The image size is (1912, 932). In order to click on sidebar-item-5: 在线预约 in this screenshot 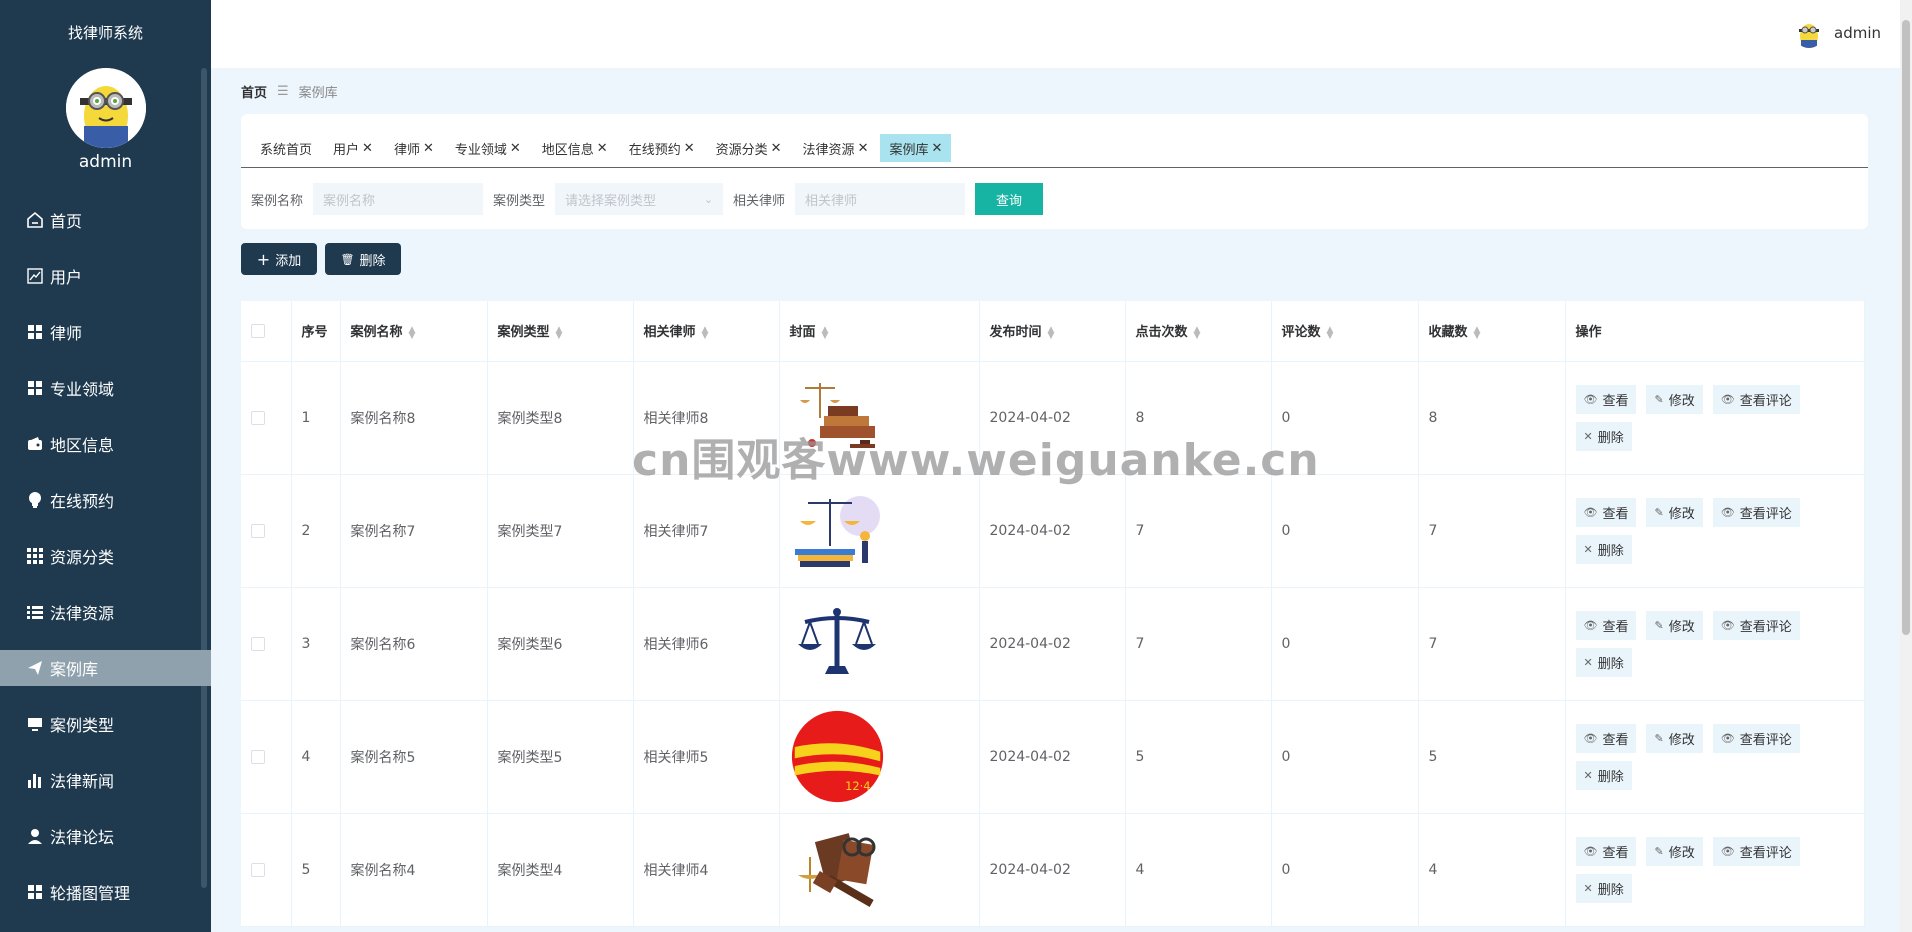, I will do `click(105, 500)`.